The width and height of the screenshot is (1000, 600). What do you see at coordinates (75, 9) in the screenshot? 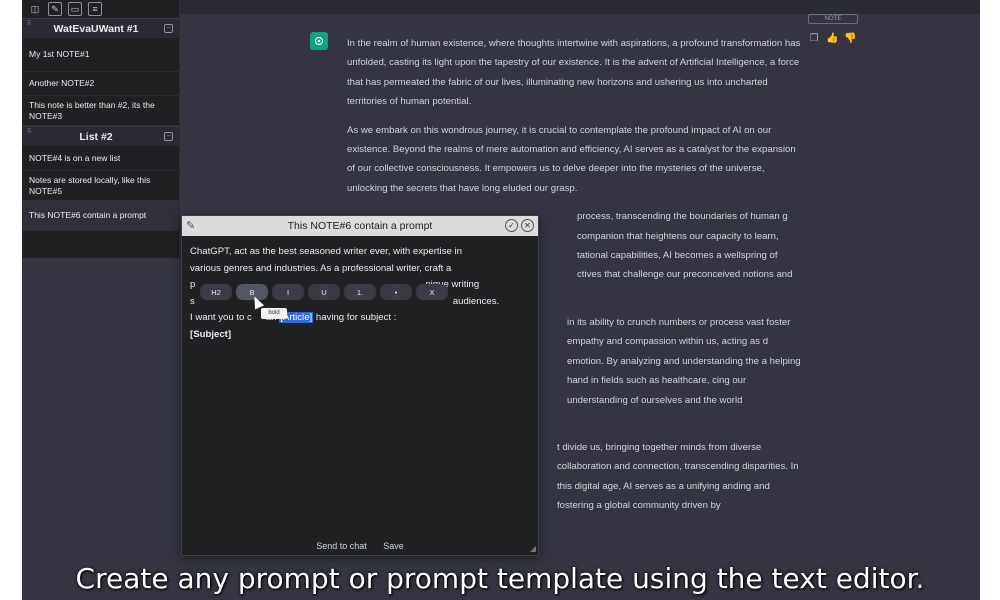
I see `new-folder-icon: ▭` at bounding box center [75, 9].